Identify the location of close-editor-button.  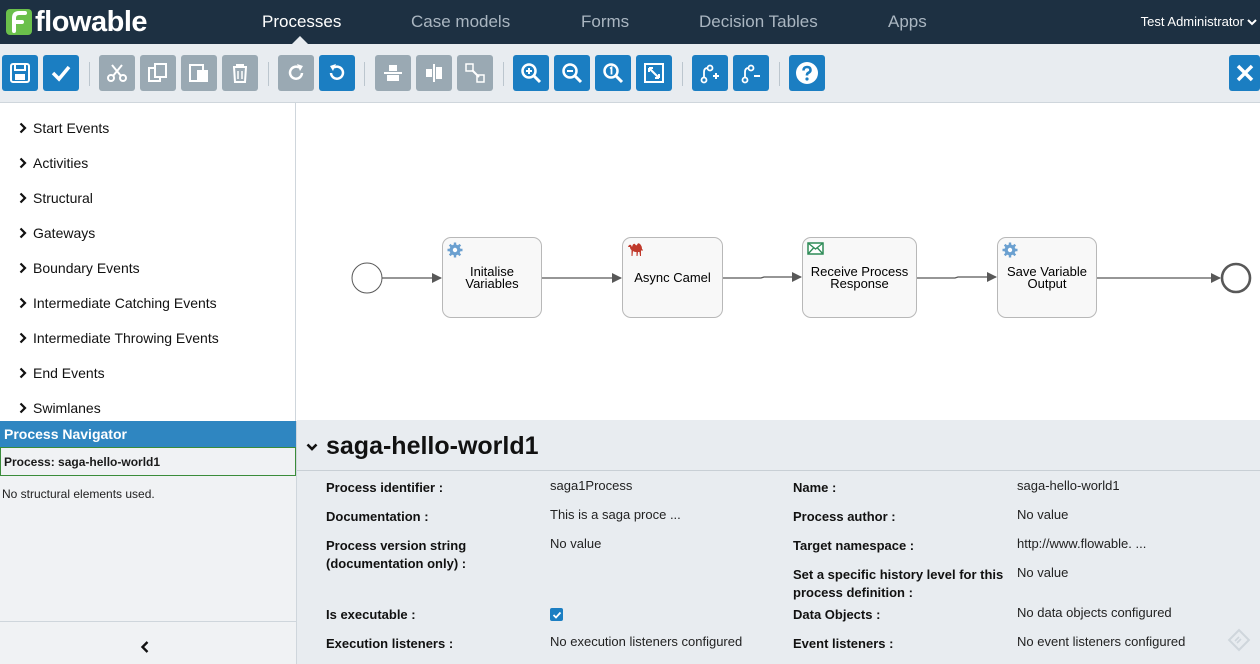
(1244, 73).